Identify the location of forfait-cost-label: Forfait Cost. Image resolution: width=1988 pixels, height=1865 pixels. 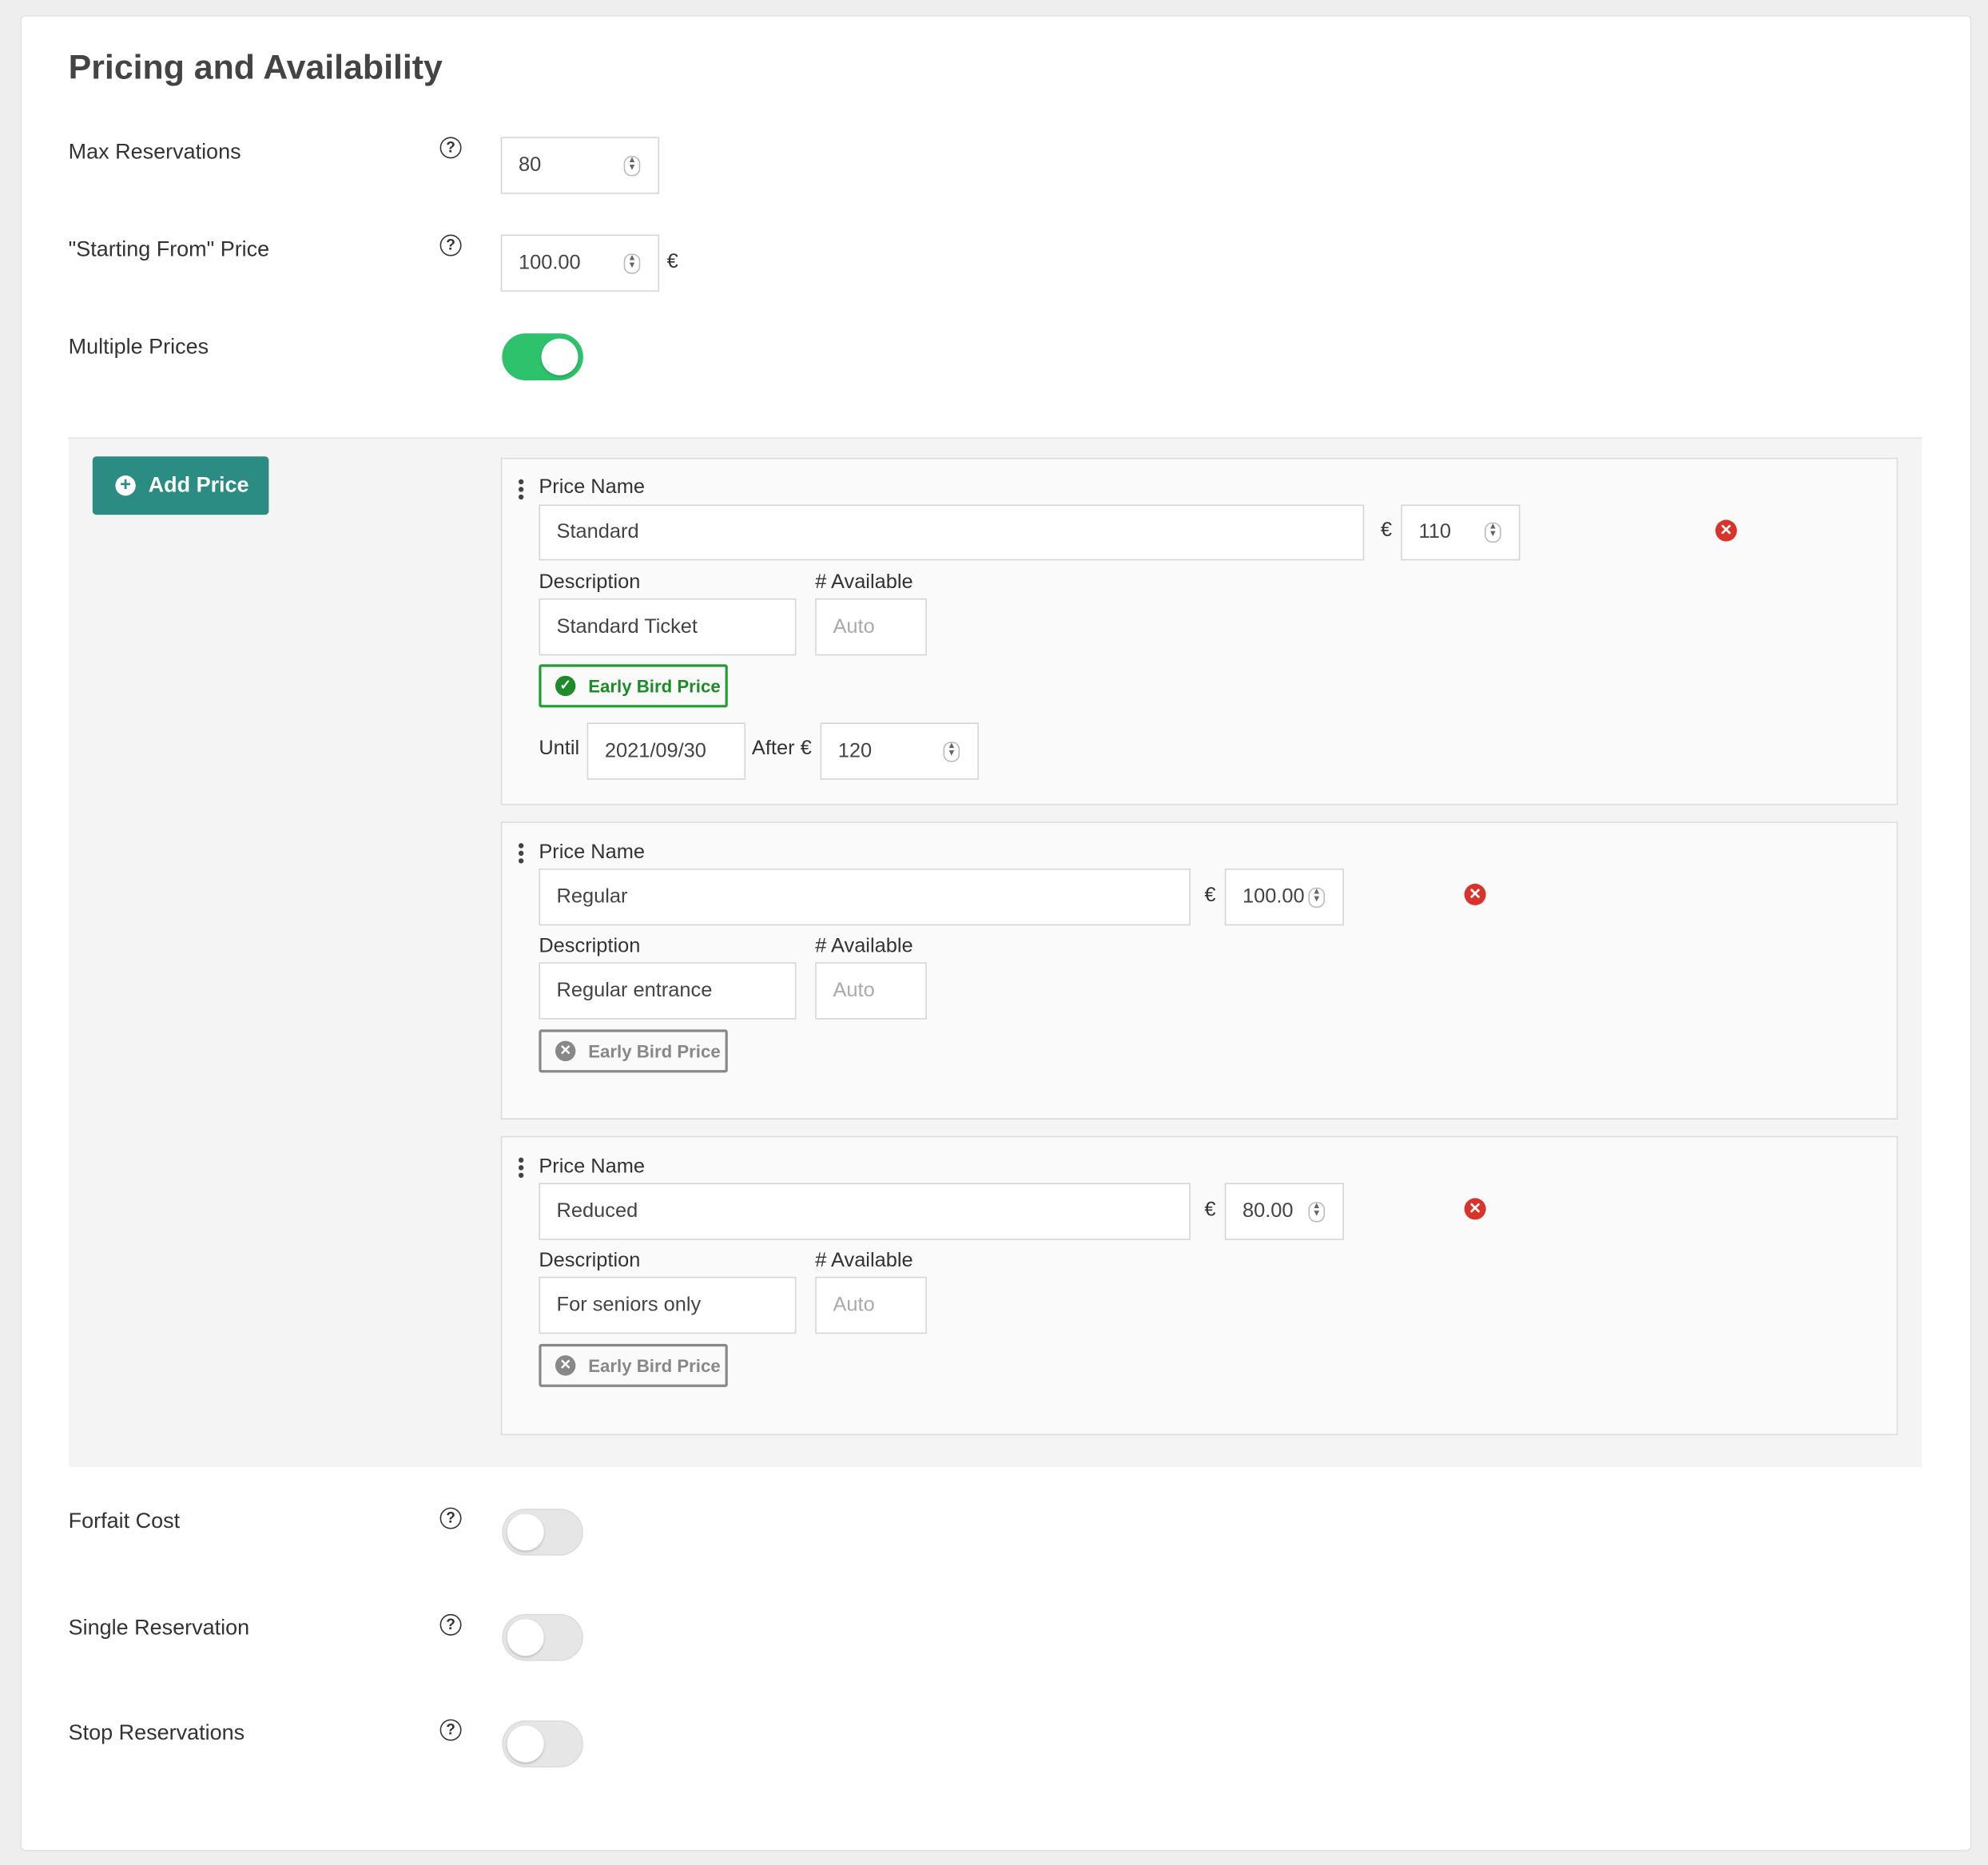
(125, 1521).